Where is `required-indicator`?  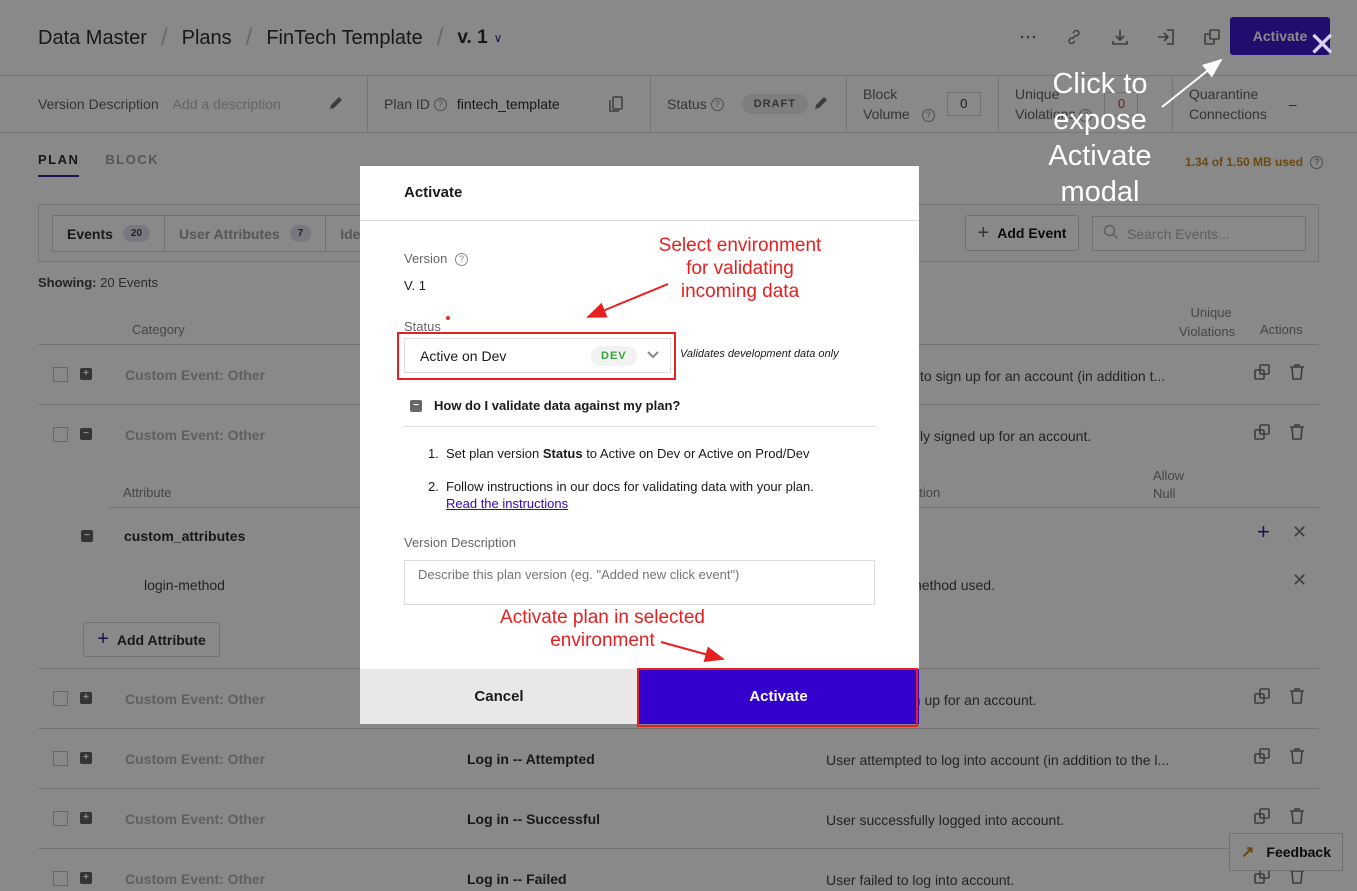 required-indicator is located at coordinates (448, 318).